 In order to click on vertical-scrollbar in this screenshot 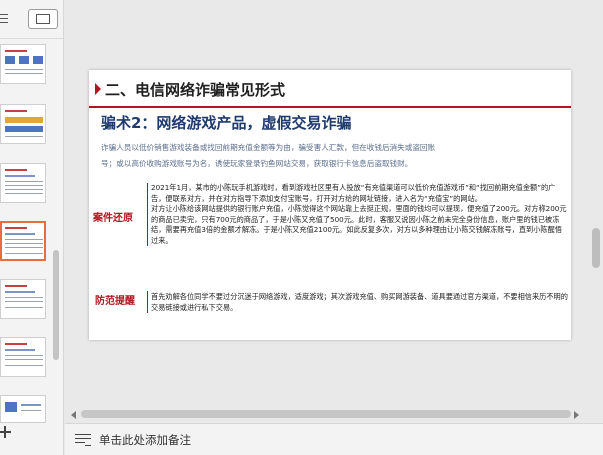, I will do `click(596, 211)`.